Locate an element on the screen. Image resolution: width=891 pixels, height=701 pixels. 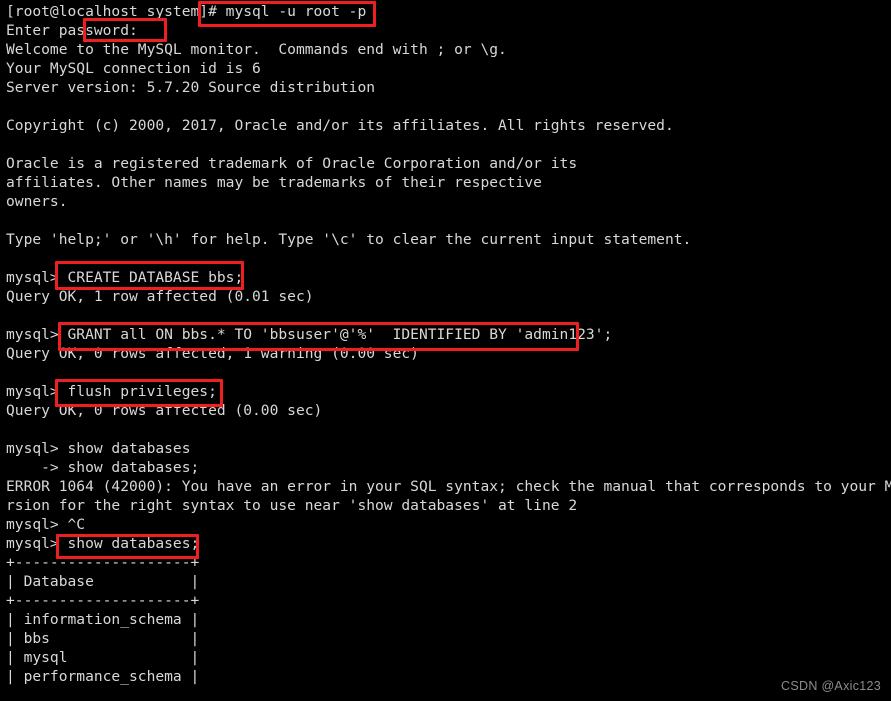
table-row: | bbs | is located at coordinates (103, 638).